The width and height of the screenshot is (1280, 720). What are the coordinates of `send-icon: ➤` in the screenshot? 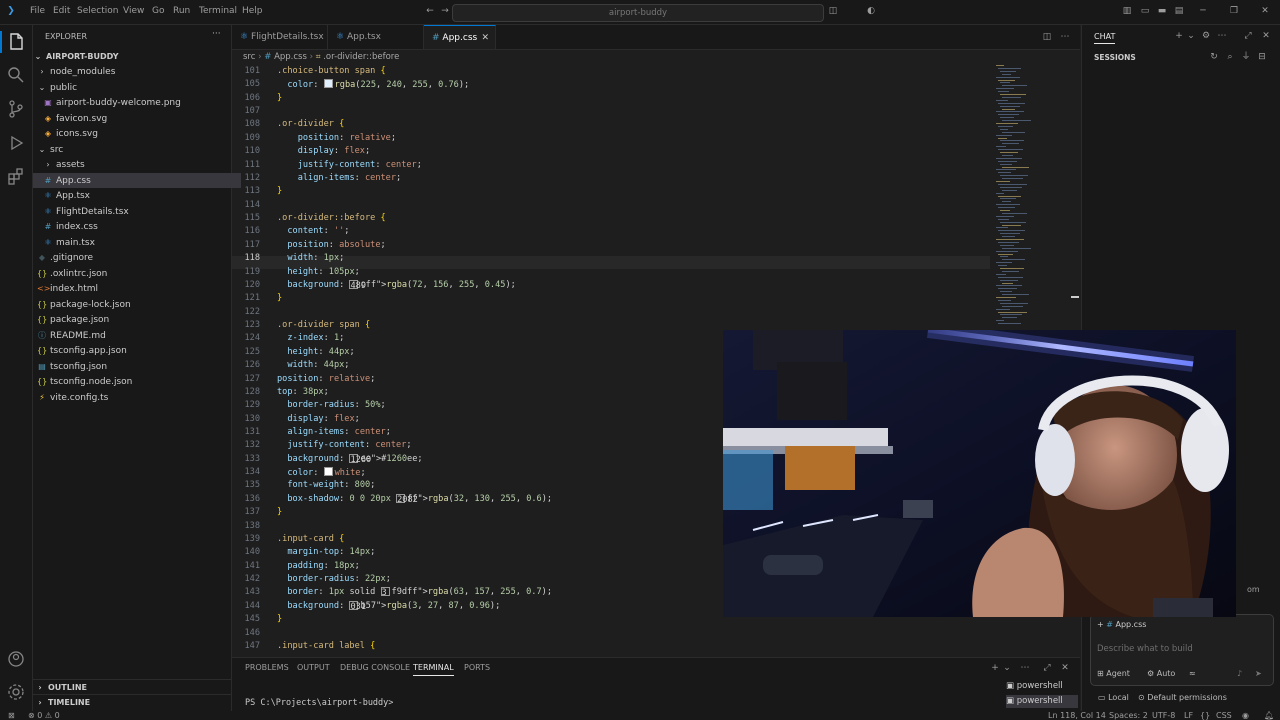 It's located at (1258, 673).